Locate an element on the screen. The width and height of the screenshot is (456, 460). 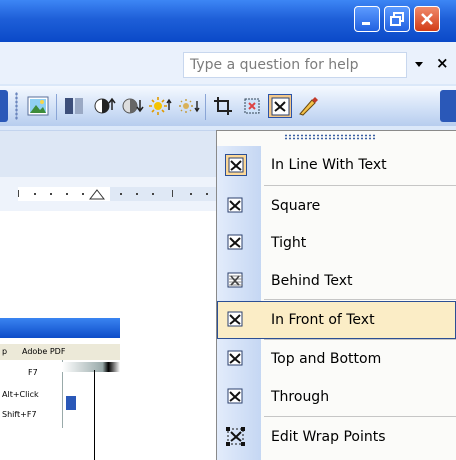
wrap-through-icon is located at coordinates (235, 396).